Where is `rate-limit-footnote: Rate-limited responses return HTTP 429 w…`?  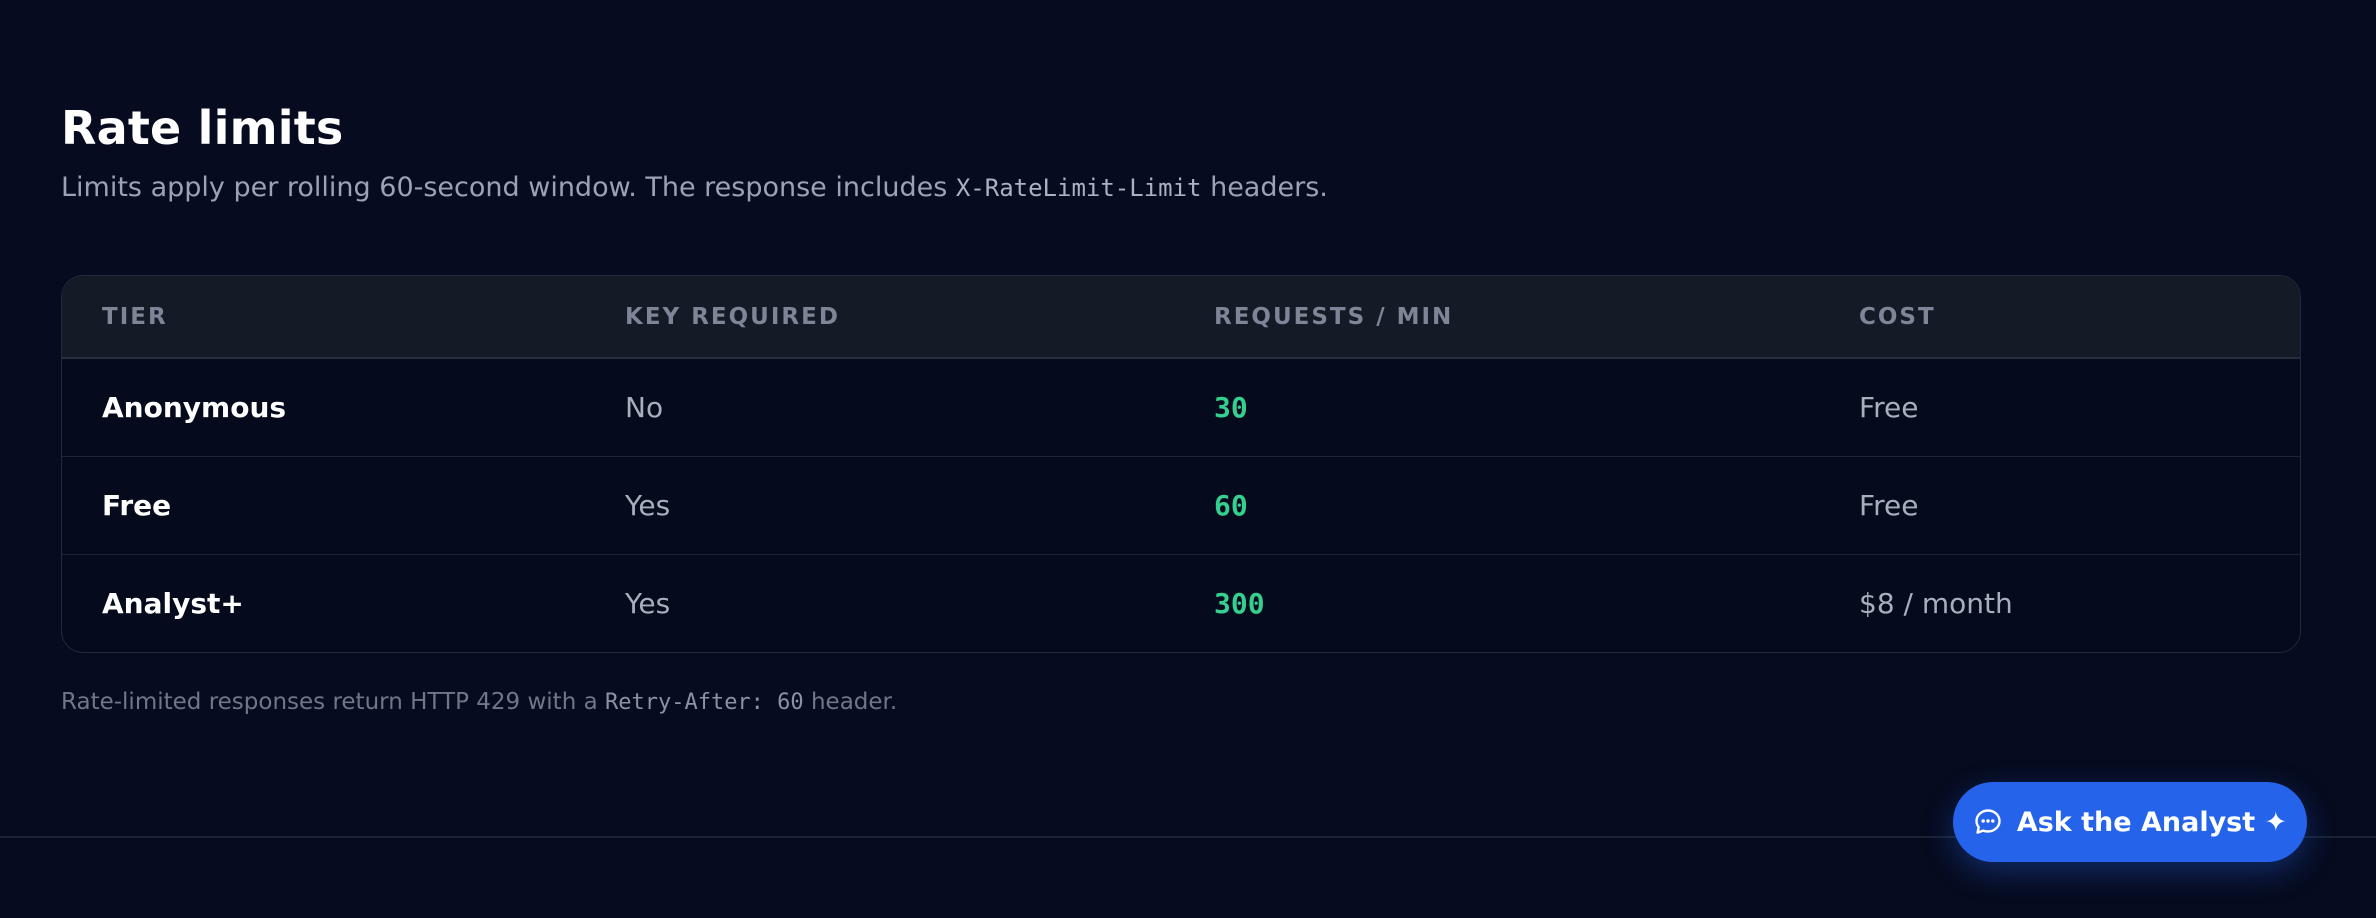
rate-limit-footnote: Rate-limited responses return HTTP 429 w… is located at coordinates (1181, 702).